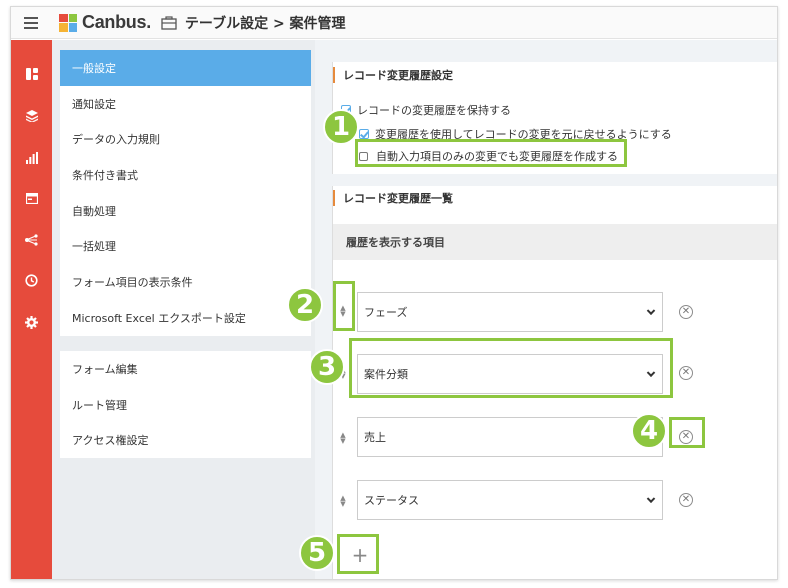  Describe the element at coordinates (510, 437) in the screenshot. I see `field-select: 売上` at that location.